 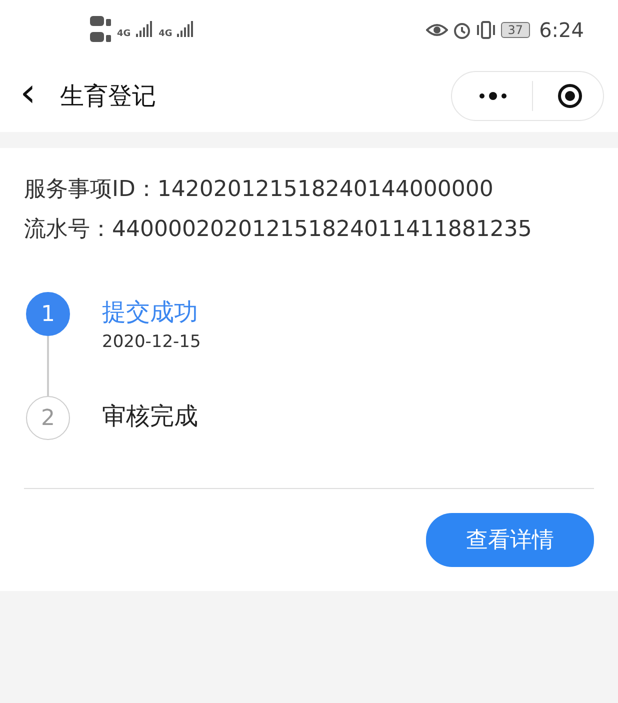 What do you see at coordinates (510, 540) in the screenshot?
I see `view-details-button: 查看详情` at bounding box center [510, 540].